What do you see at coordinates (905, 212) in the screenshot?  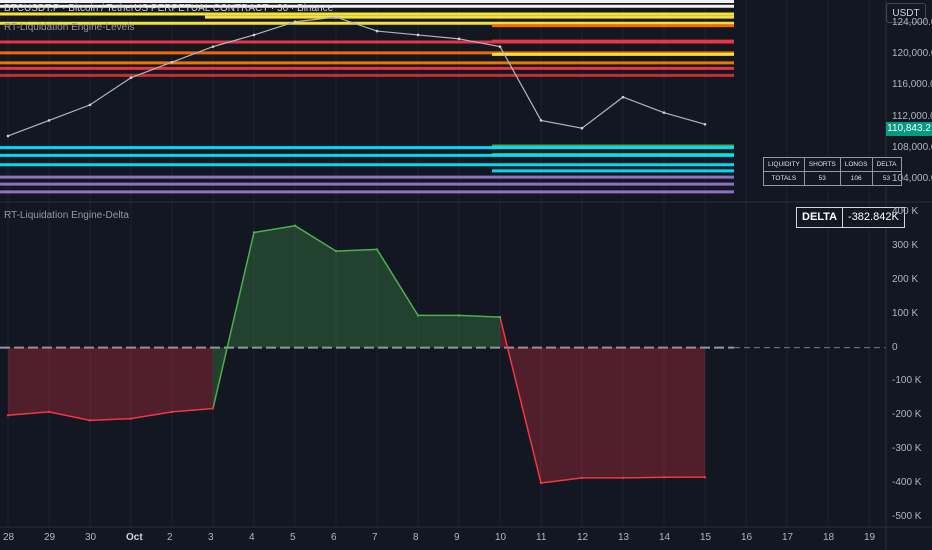 I see `delta-tick: 400 K` at bounding box center [905, 212].